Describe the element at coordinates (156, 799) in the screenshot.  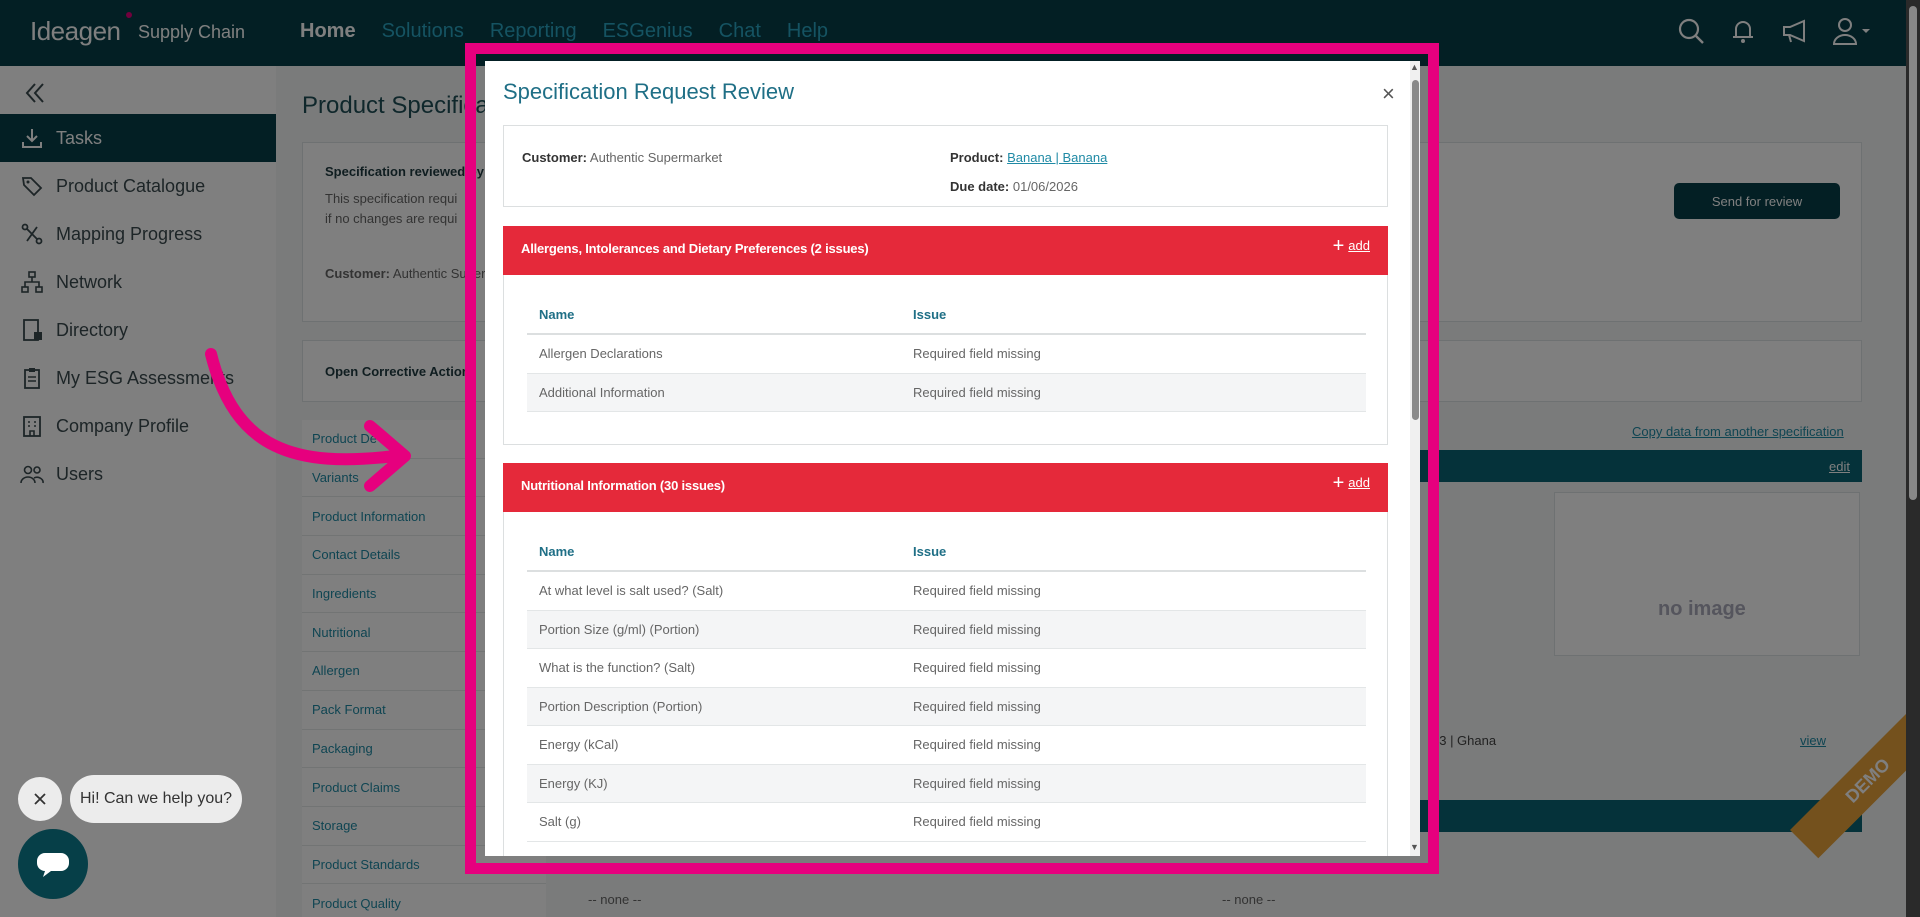
I see `chat-greeting: Hi! Can we help you?` at that location.